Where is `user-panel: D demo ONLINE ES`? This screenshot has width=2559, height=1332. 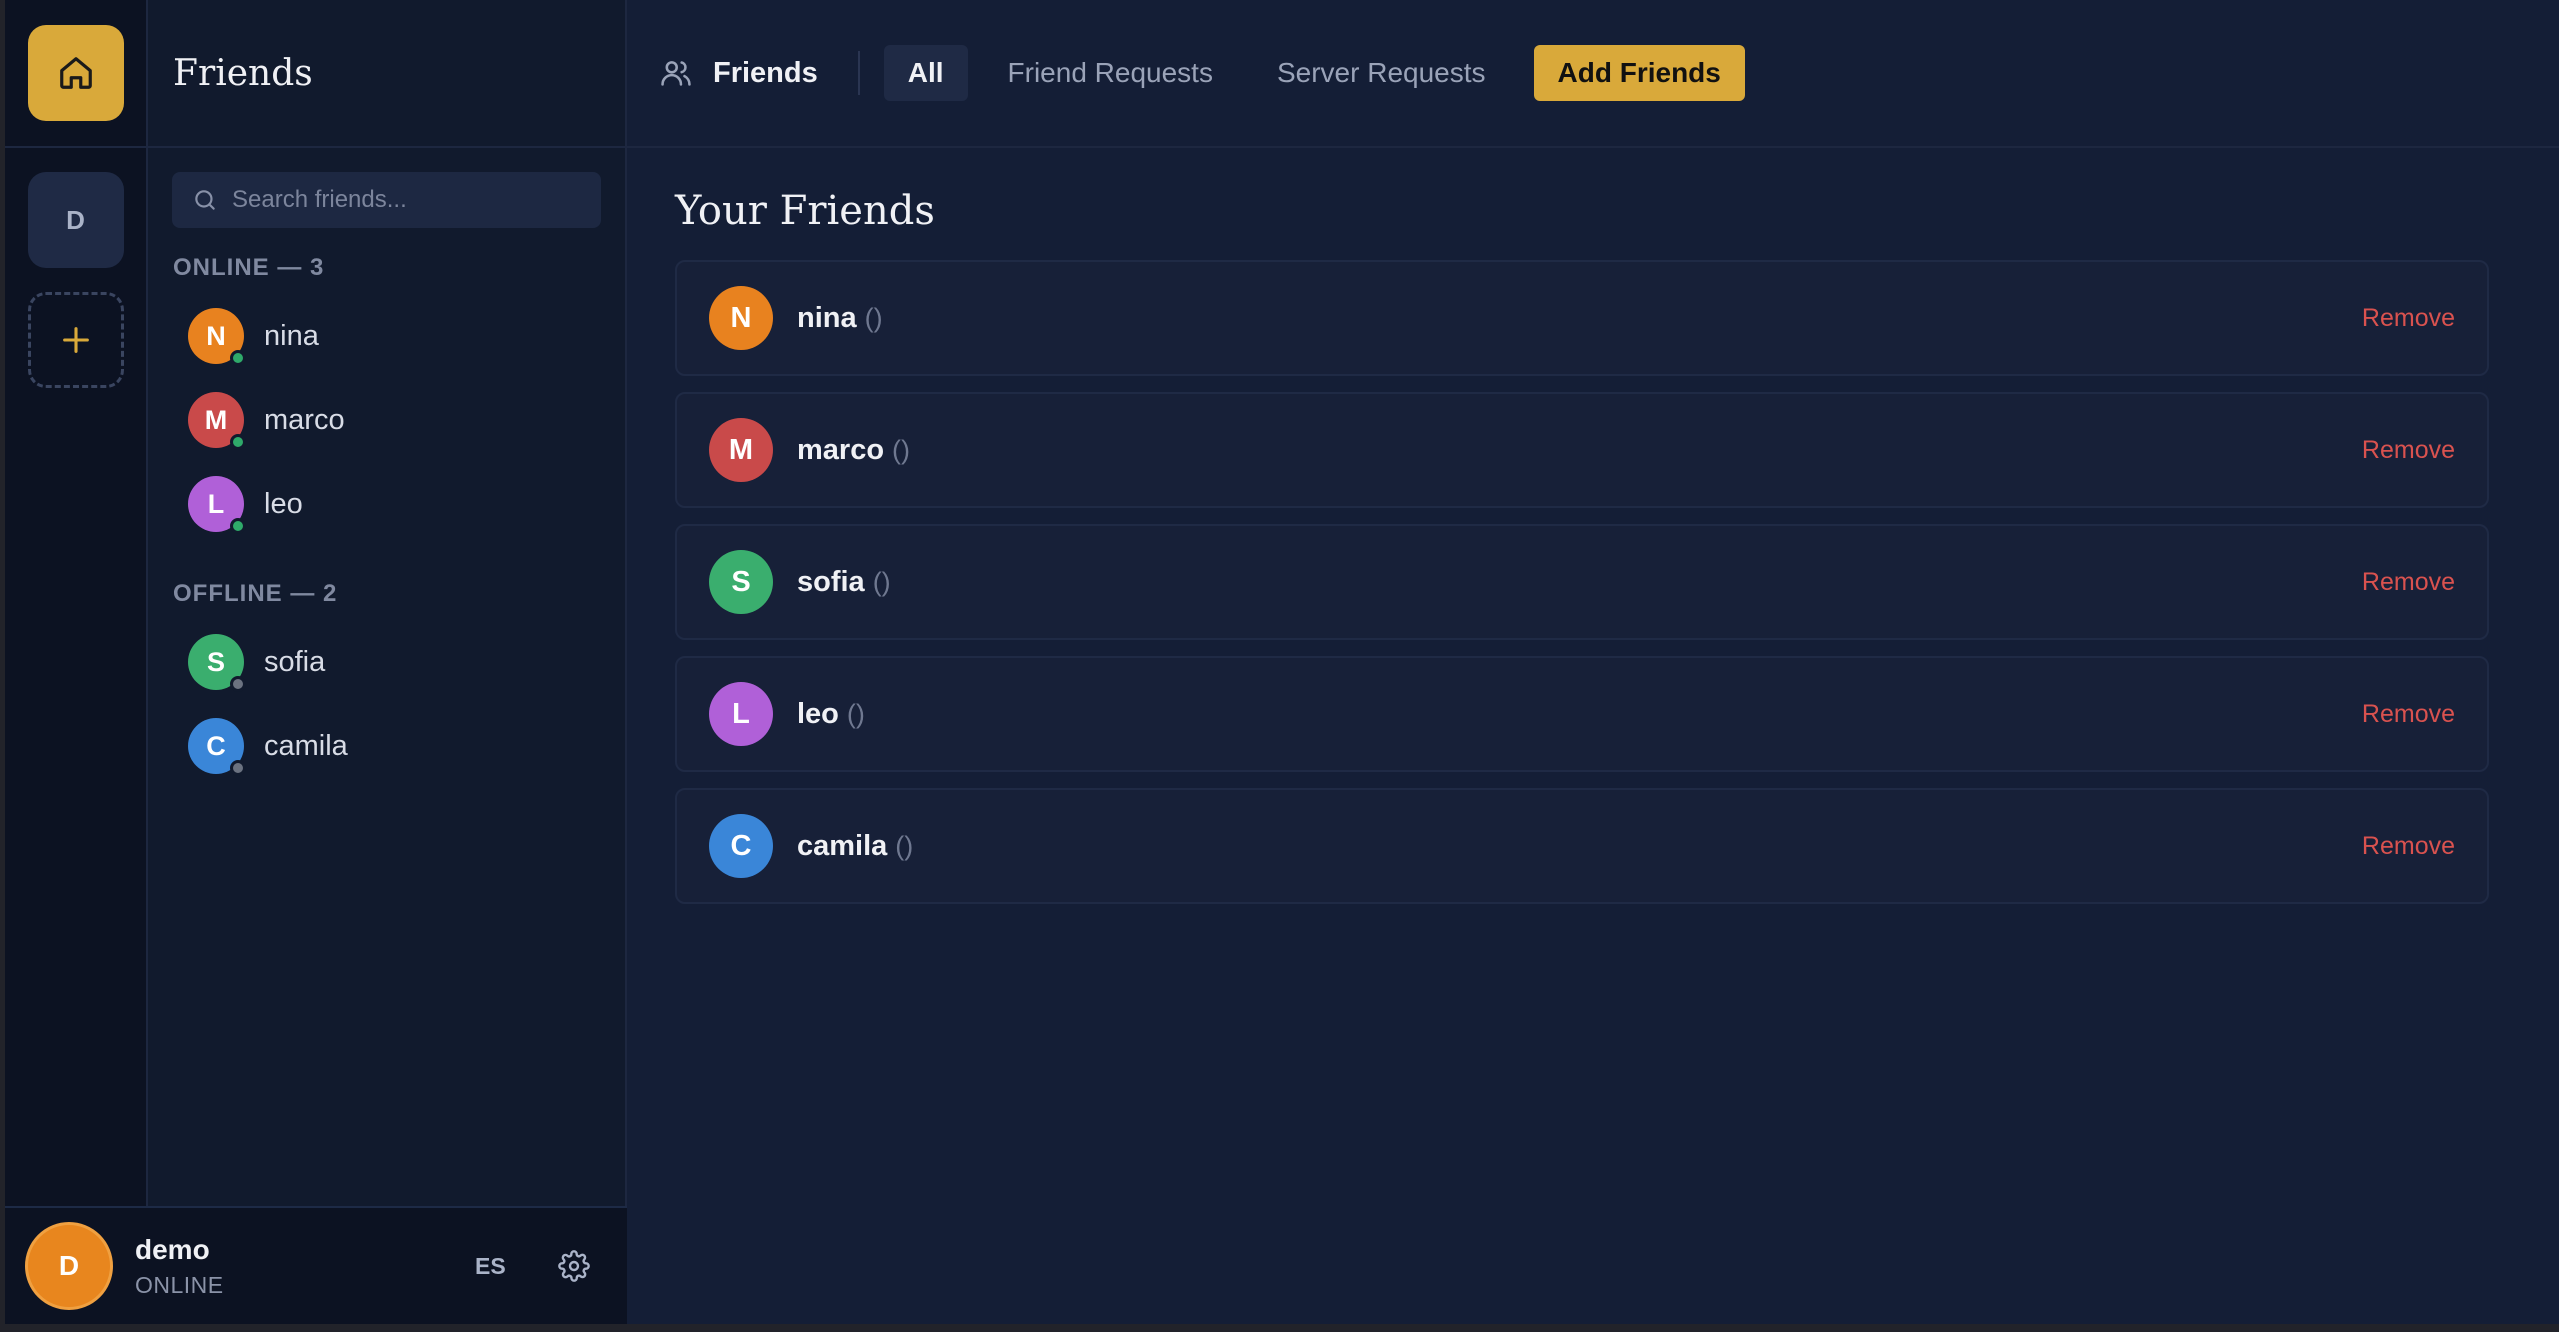 user-panel: D demo ONLINE ES is located at coordinates (316, 1265).